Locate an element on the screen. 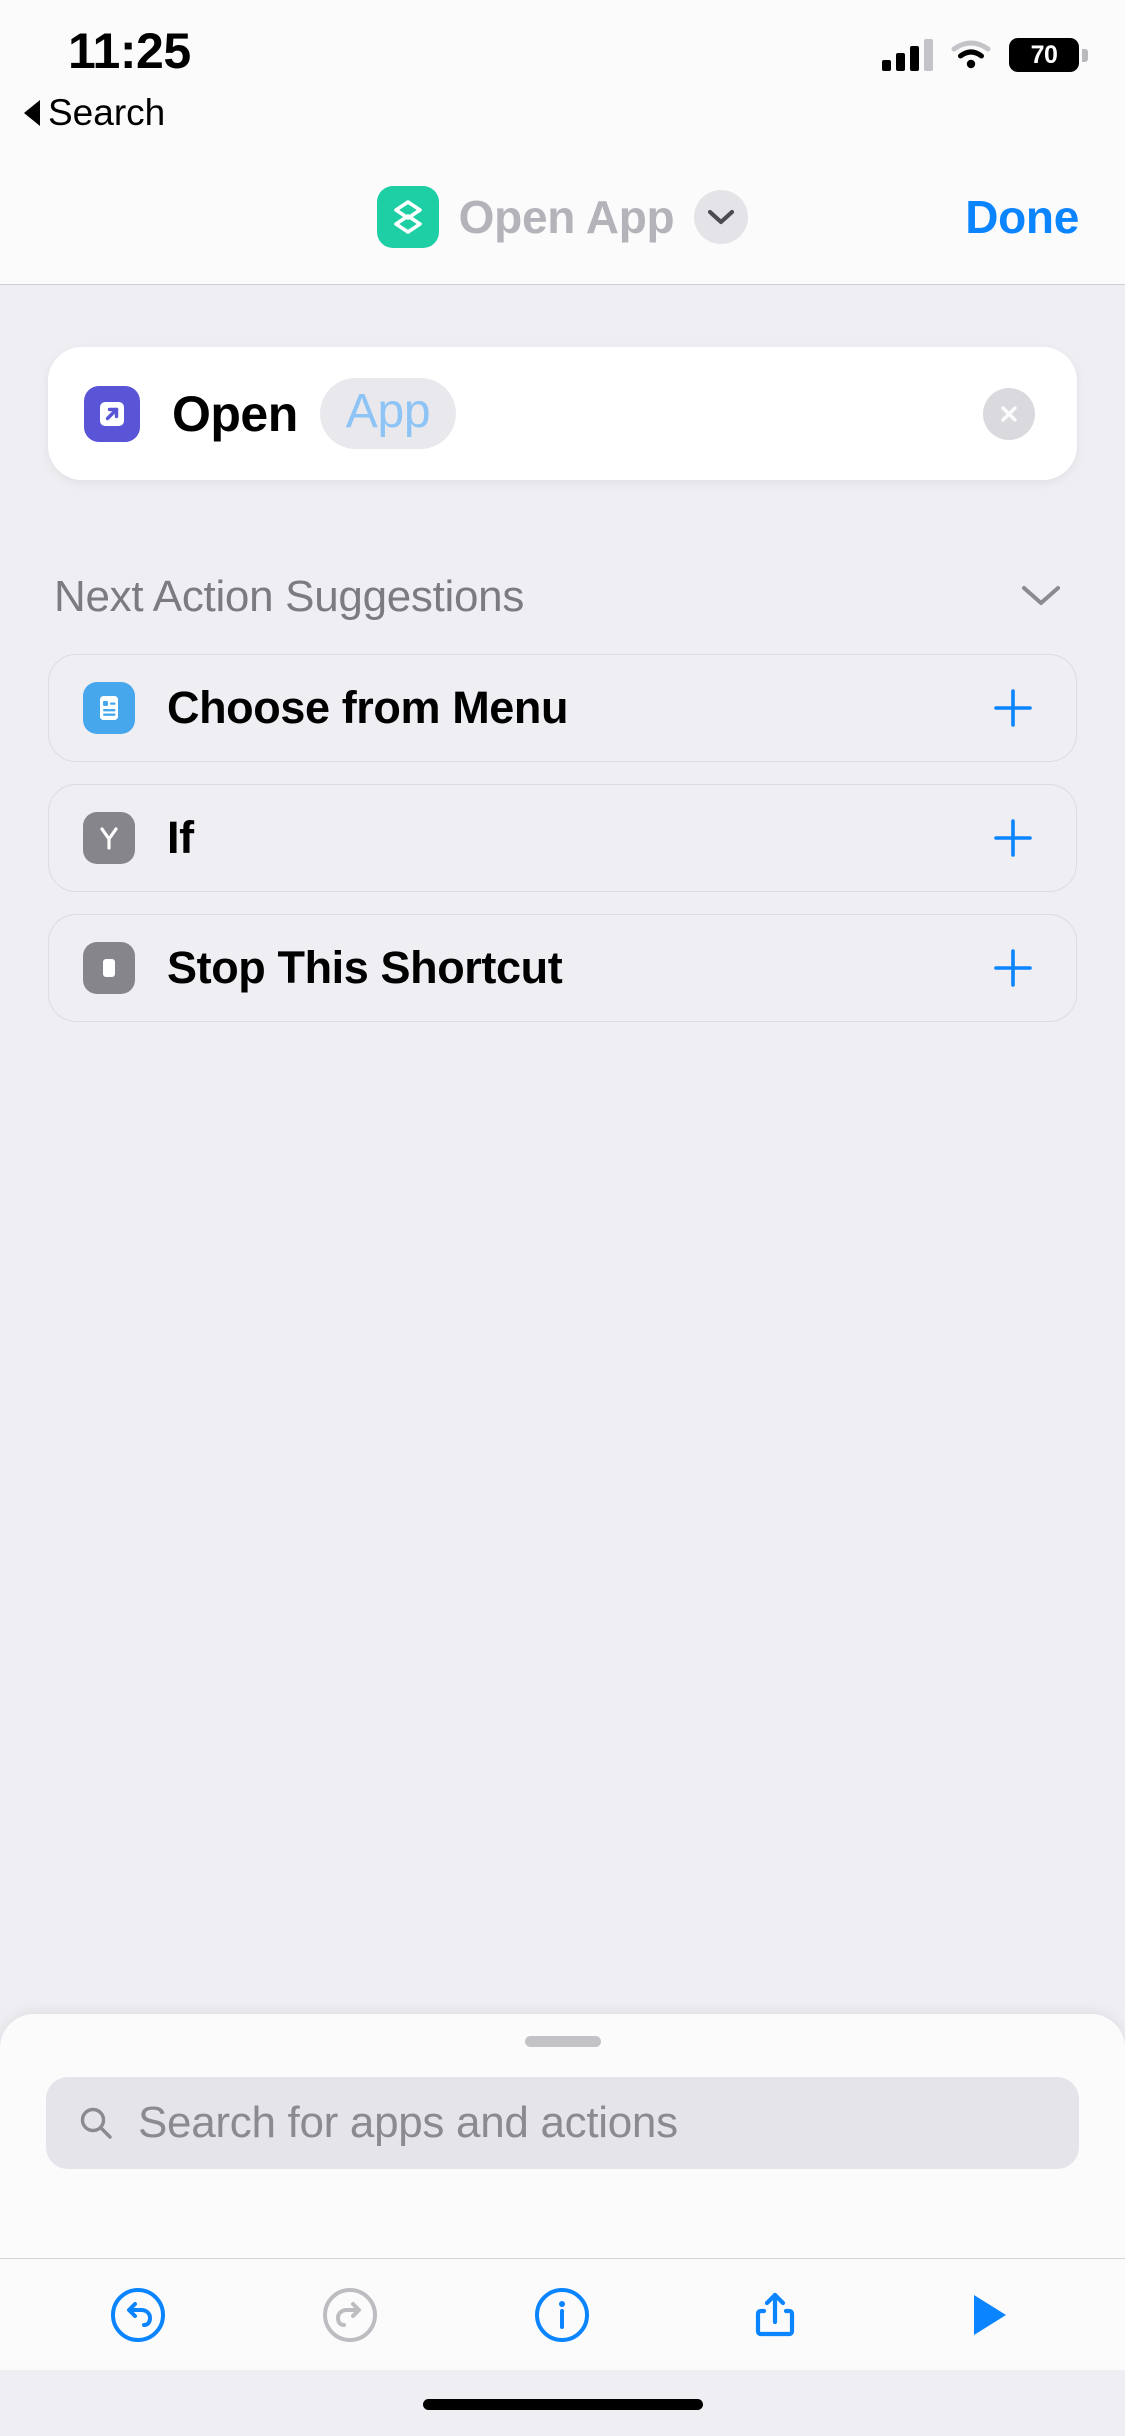  suggestion-row-stop-this-shortcut: Stop This Shortcut is located at coordinates (562, 968).